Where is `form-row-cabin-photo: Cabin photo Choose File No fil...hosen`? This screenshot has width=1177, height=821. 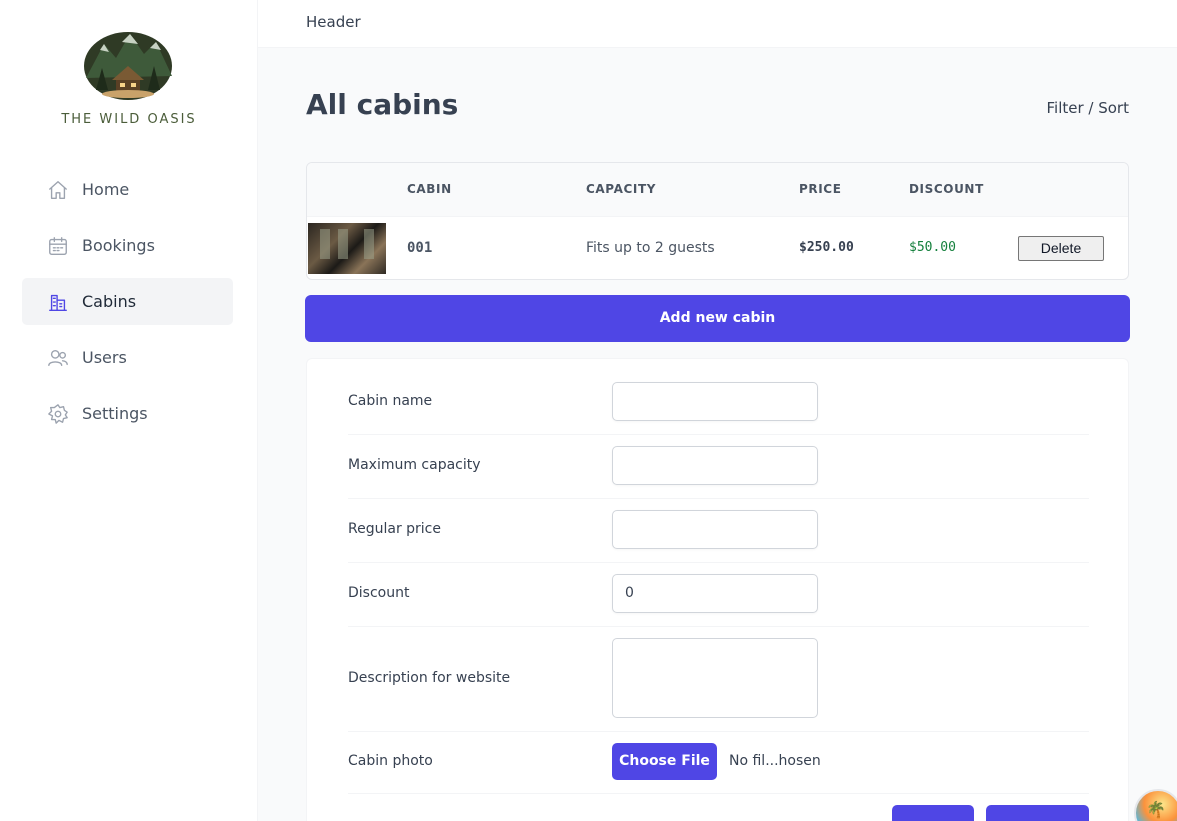 form-row-cabin-photo: Cabin photo Choose File No fil...hosen is located at coordinates (718, 763).